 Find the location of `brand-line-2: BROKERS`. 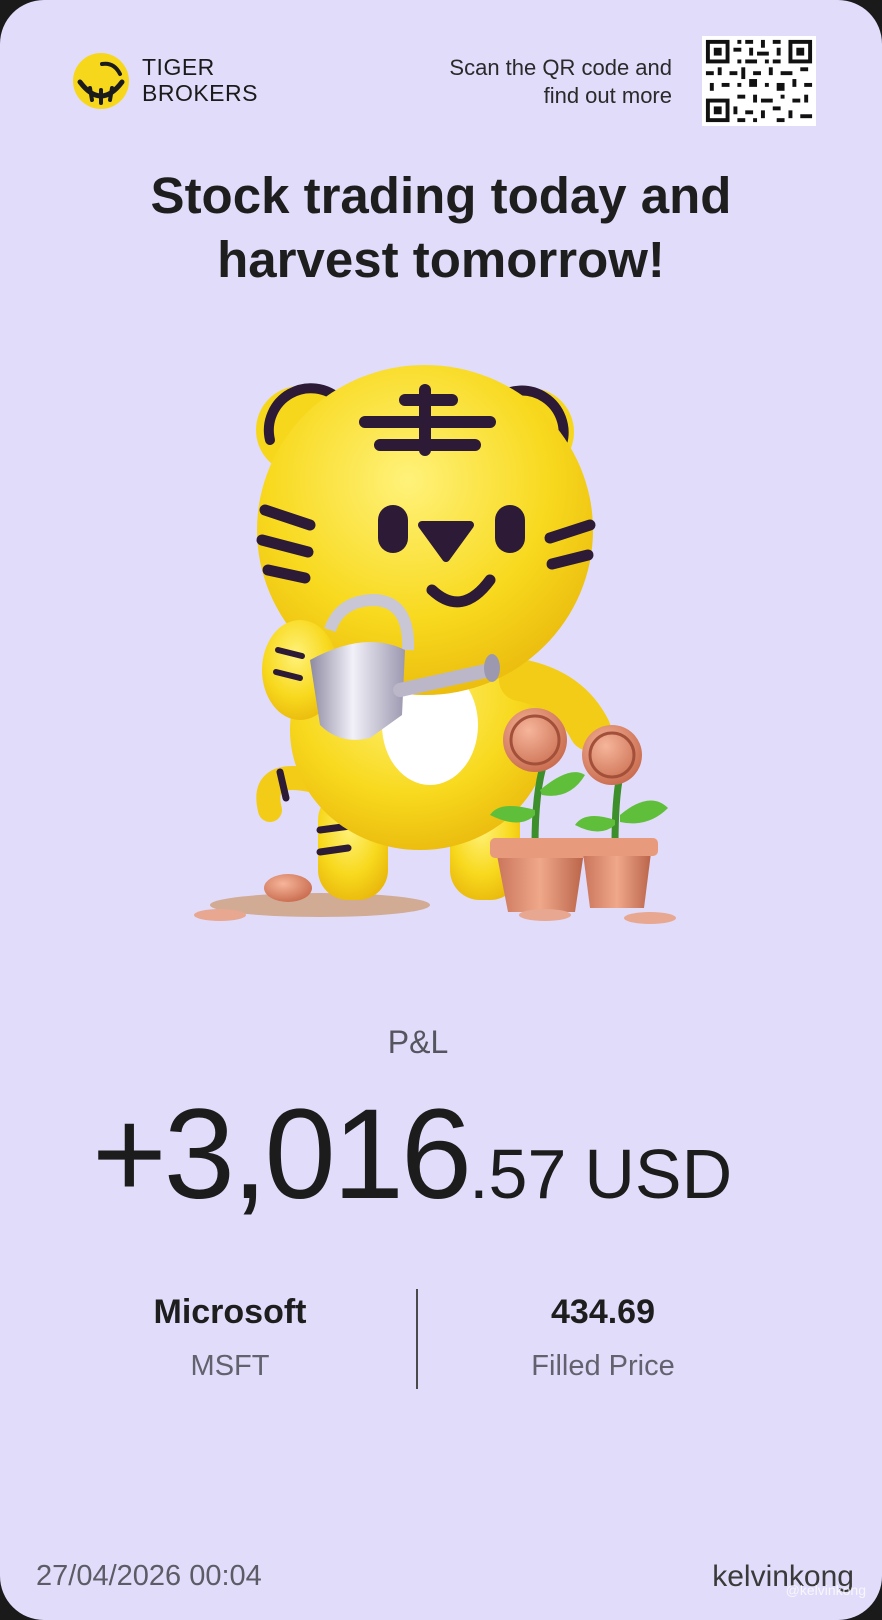

brand-line-2: BROKERS is located at coordinates (200, 93).